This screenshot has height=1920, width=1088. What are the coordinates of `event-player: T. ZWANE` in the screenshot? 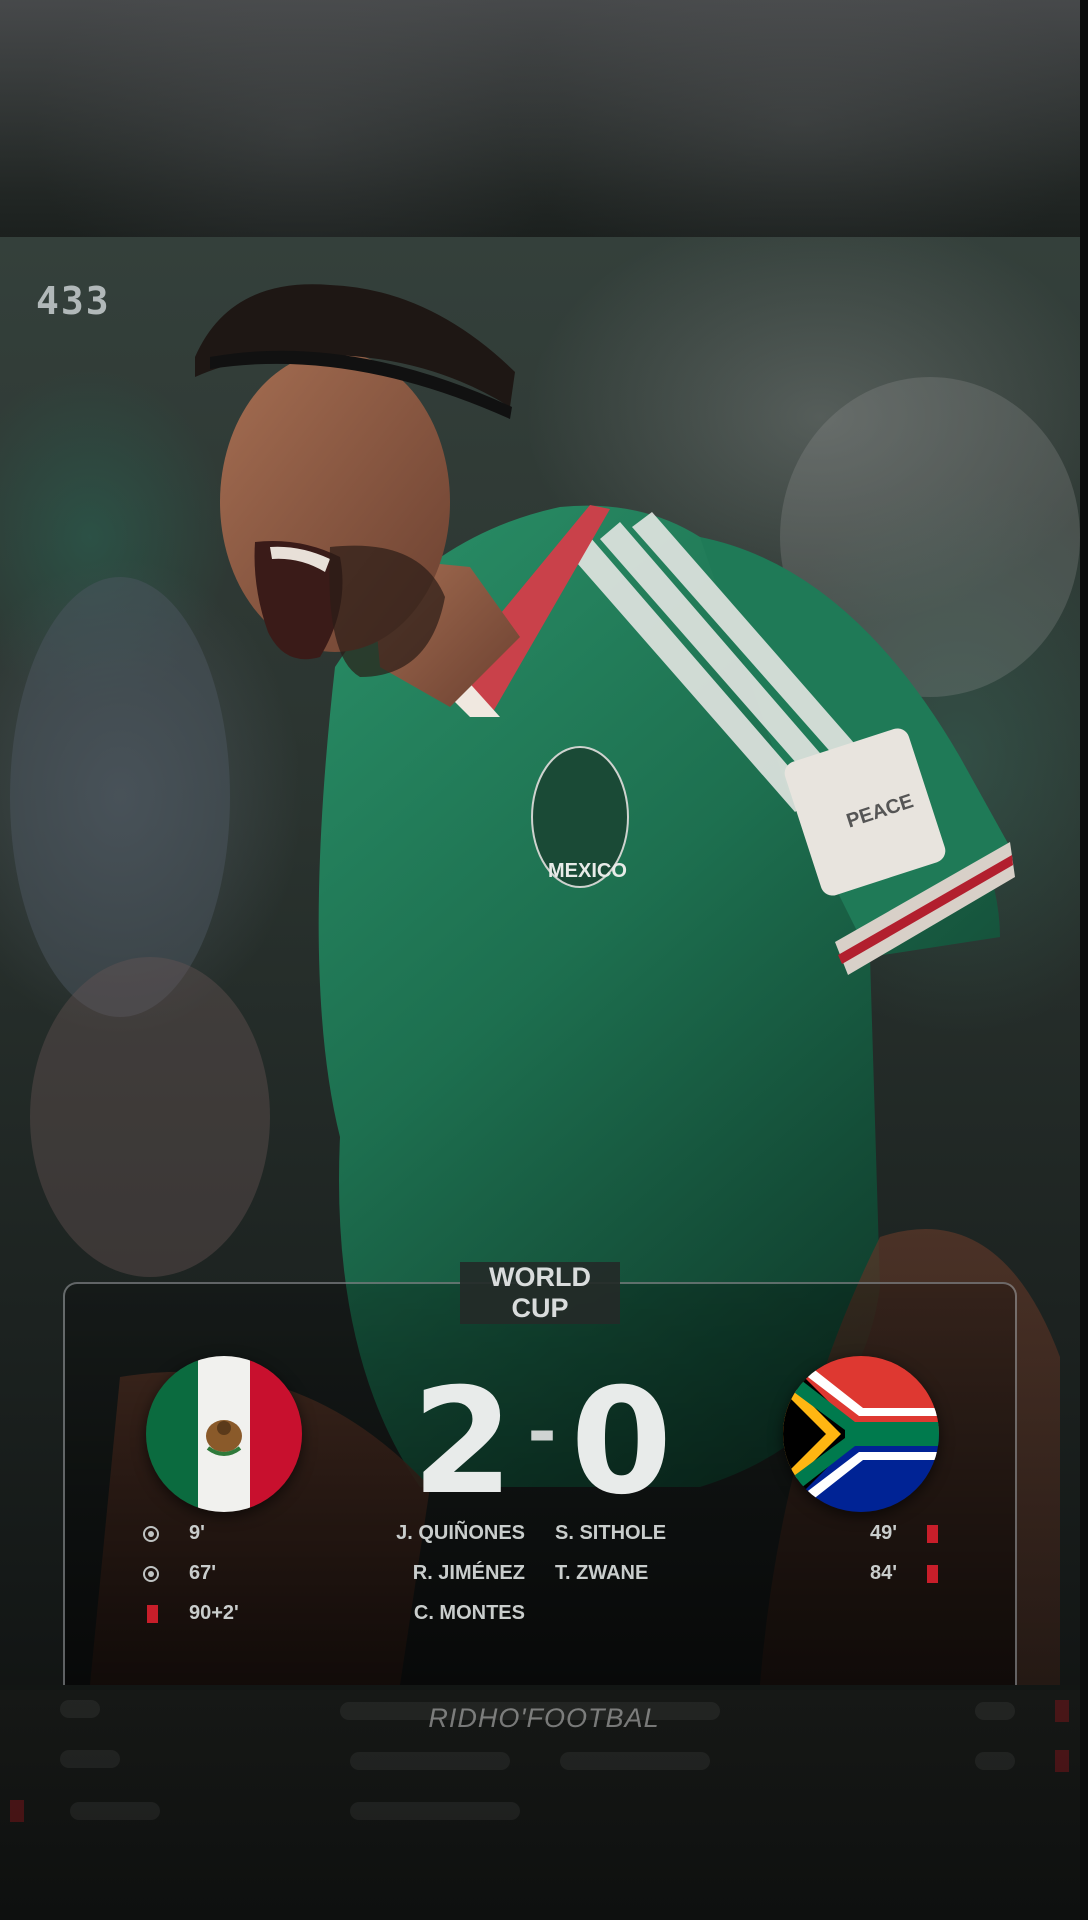 It's located at (602, 1573).